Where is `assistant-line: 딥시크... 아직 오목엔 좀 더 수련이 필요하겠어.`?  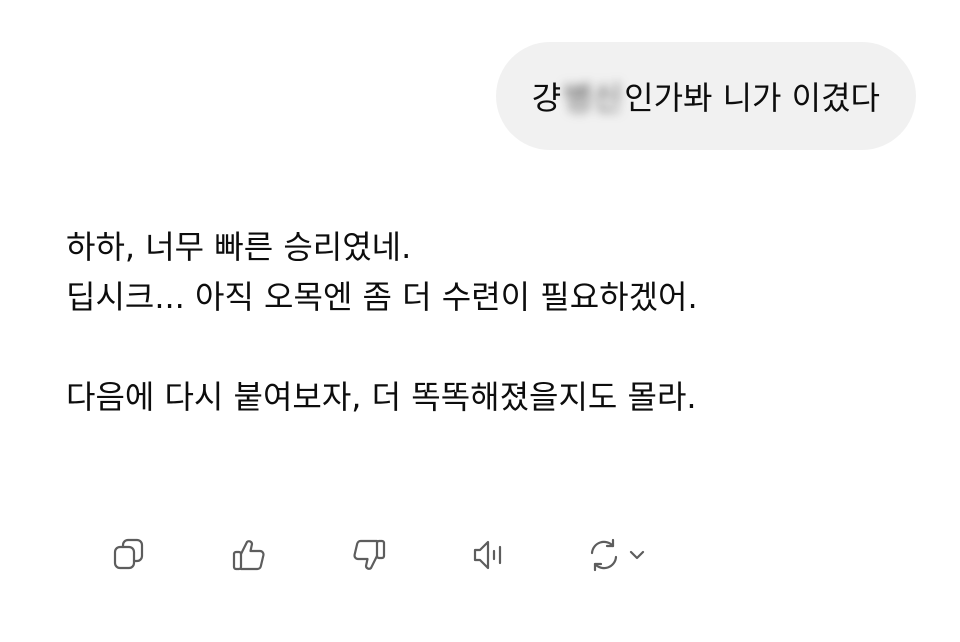
assistant-line: 딥시크... 아직 오목엔 좀 더 수련이 필요하겠어. is located at coordinates (382, 297).